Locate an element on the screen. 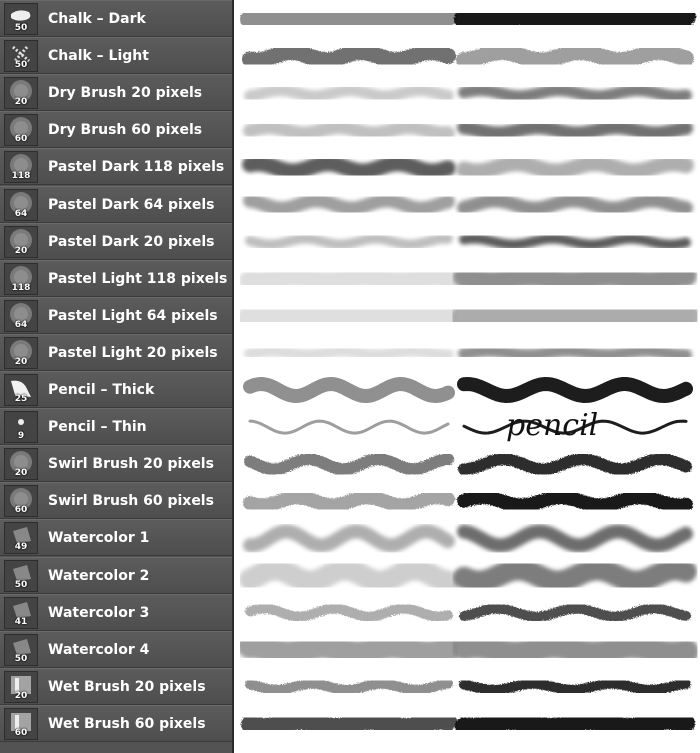  brush-name-label: Wet Brush 20 pixels is located at coordinates (127, 686).